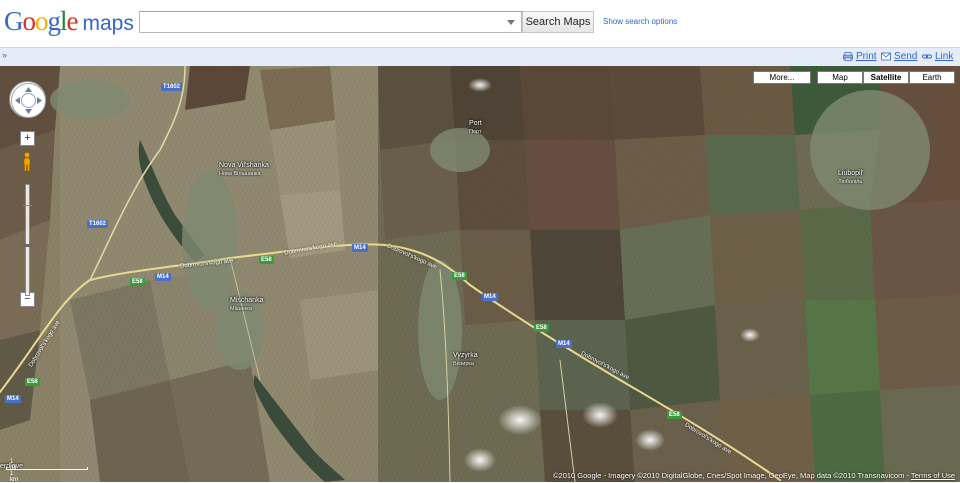 Image resolution: width=960 pixels, height=483 pixels. I want to click on maps-wordmark: maps, so click(108, 23).